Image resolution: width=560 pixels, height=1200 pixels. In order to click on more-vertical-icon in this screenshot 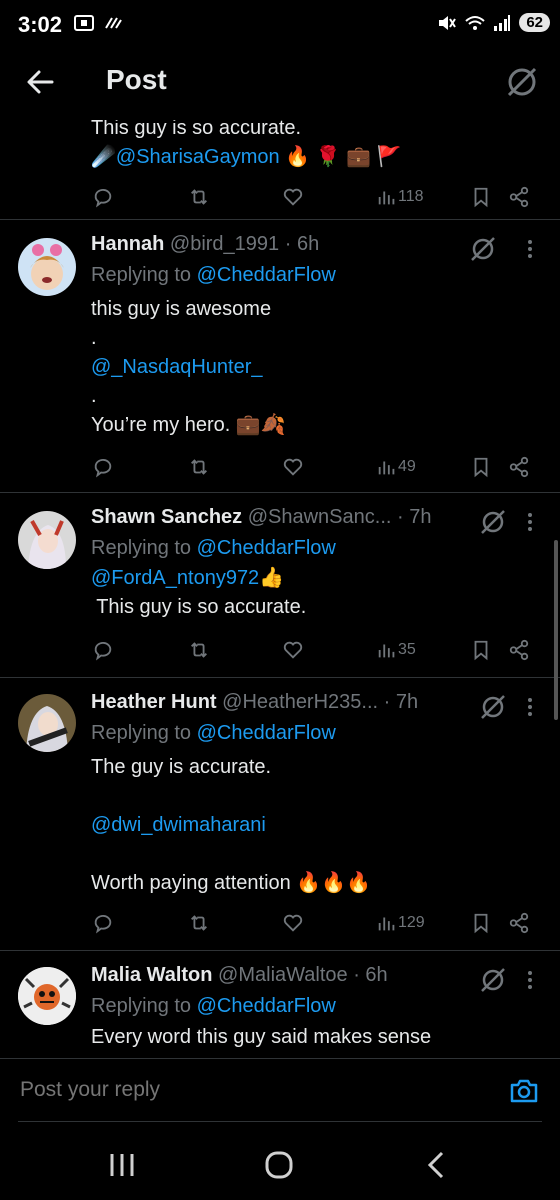, I will do `click(530, 980)`.